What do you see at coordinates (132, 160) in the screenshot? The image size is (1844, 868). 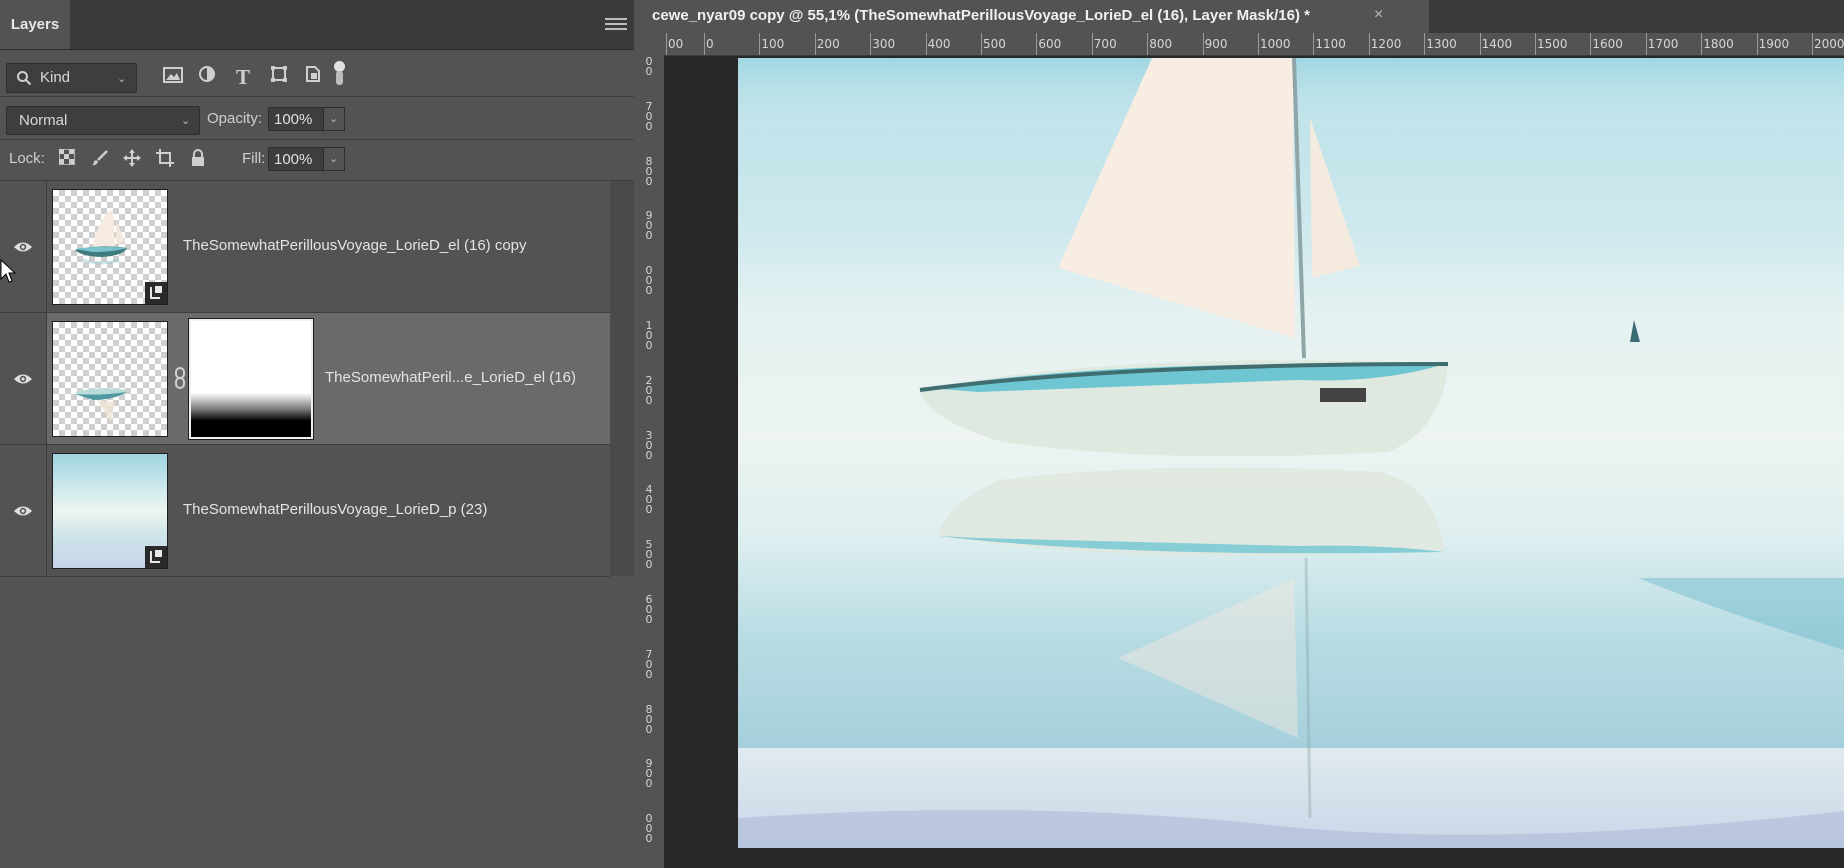 I see `move-icon` at bounding box center [132, 160].